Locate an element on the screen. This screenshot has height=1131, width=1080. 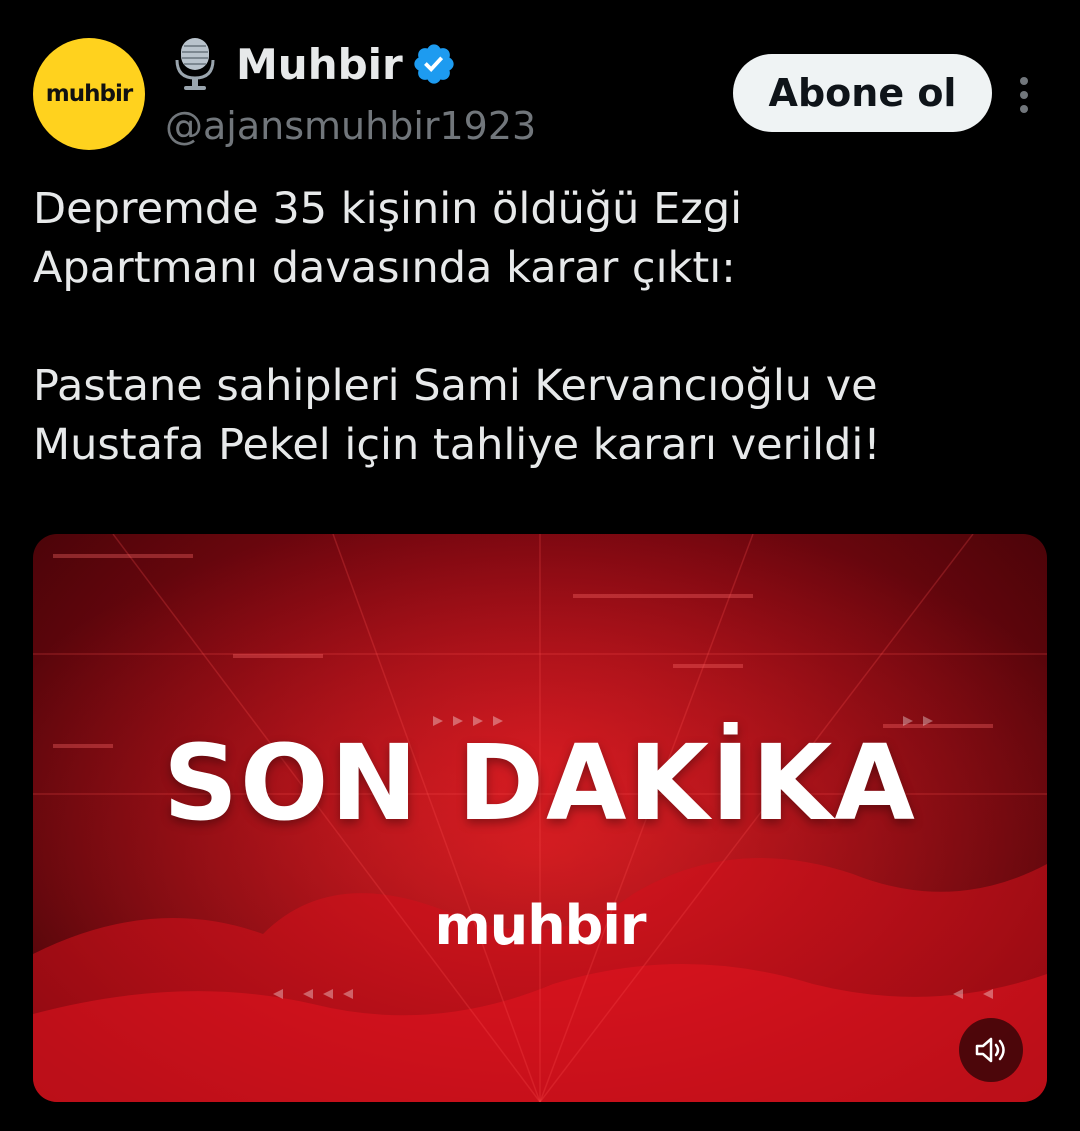
avatar: muhbir is located at coordinates (89, 94).